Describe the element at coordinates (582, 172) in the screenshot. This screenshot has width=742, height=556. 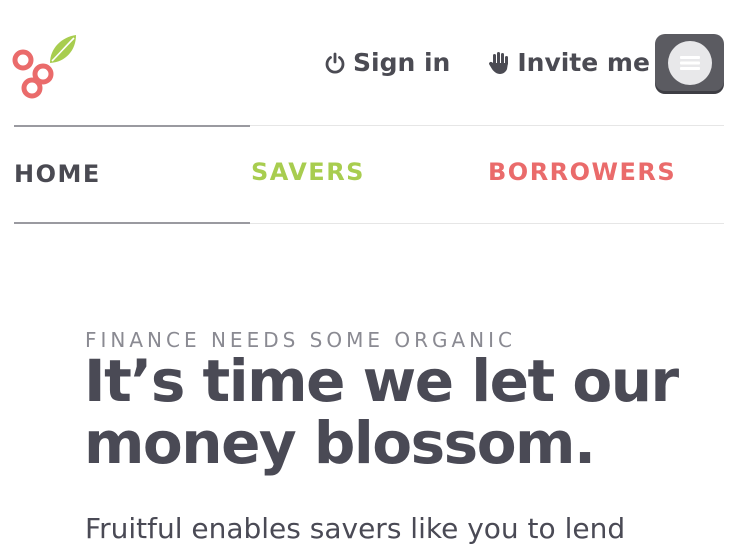
I see `nav-tab-borrowers: BORROWERS` at that location.